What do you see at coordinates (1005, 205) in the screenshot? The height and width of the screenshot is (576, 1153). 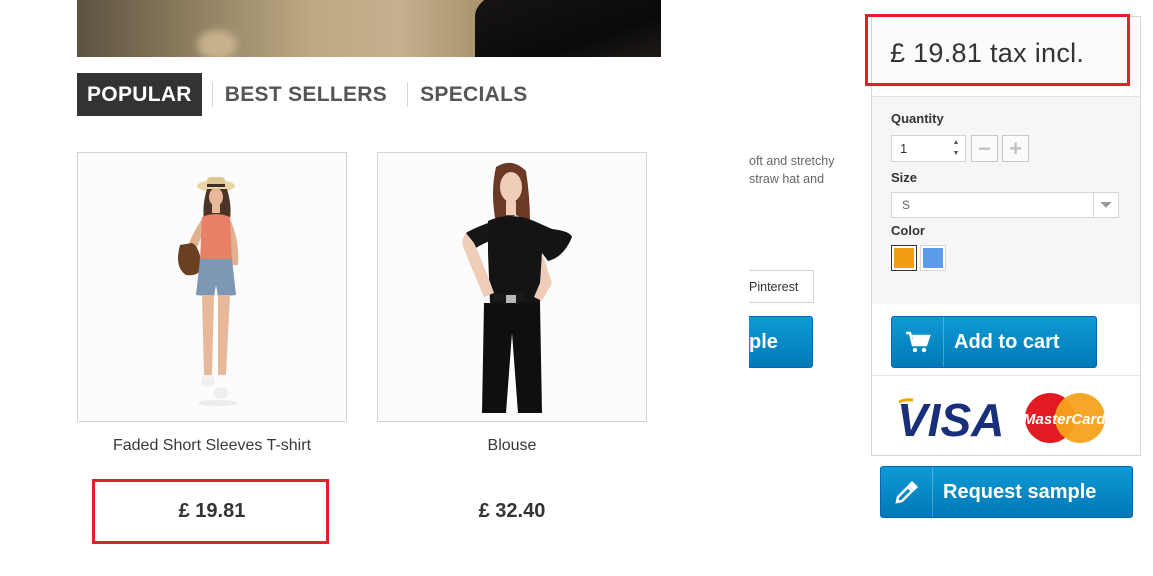 I see `size-select: S` at bounding box center [1005, 205].